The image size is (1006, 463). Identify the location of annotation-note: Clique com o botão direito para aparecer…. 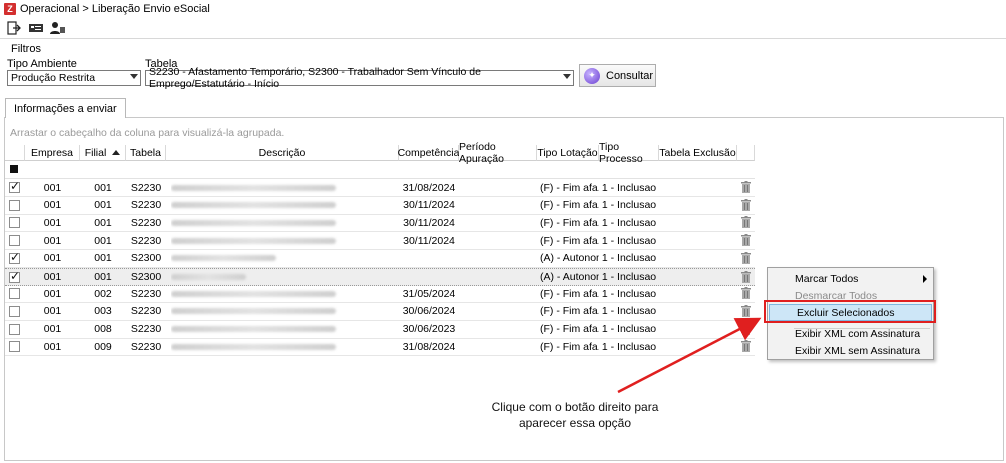
(575, 415).